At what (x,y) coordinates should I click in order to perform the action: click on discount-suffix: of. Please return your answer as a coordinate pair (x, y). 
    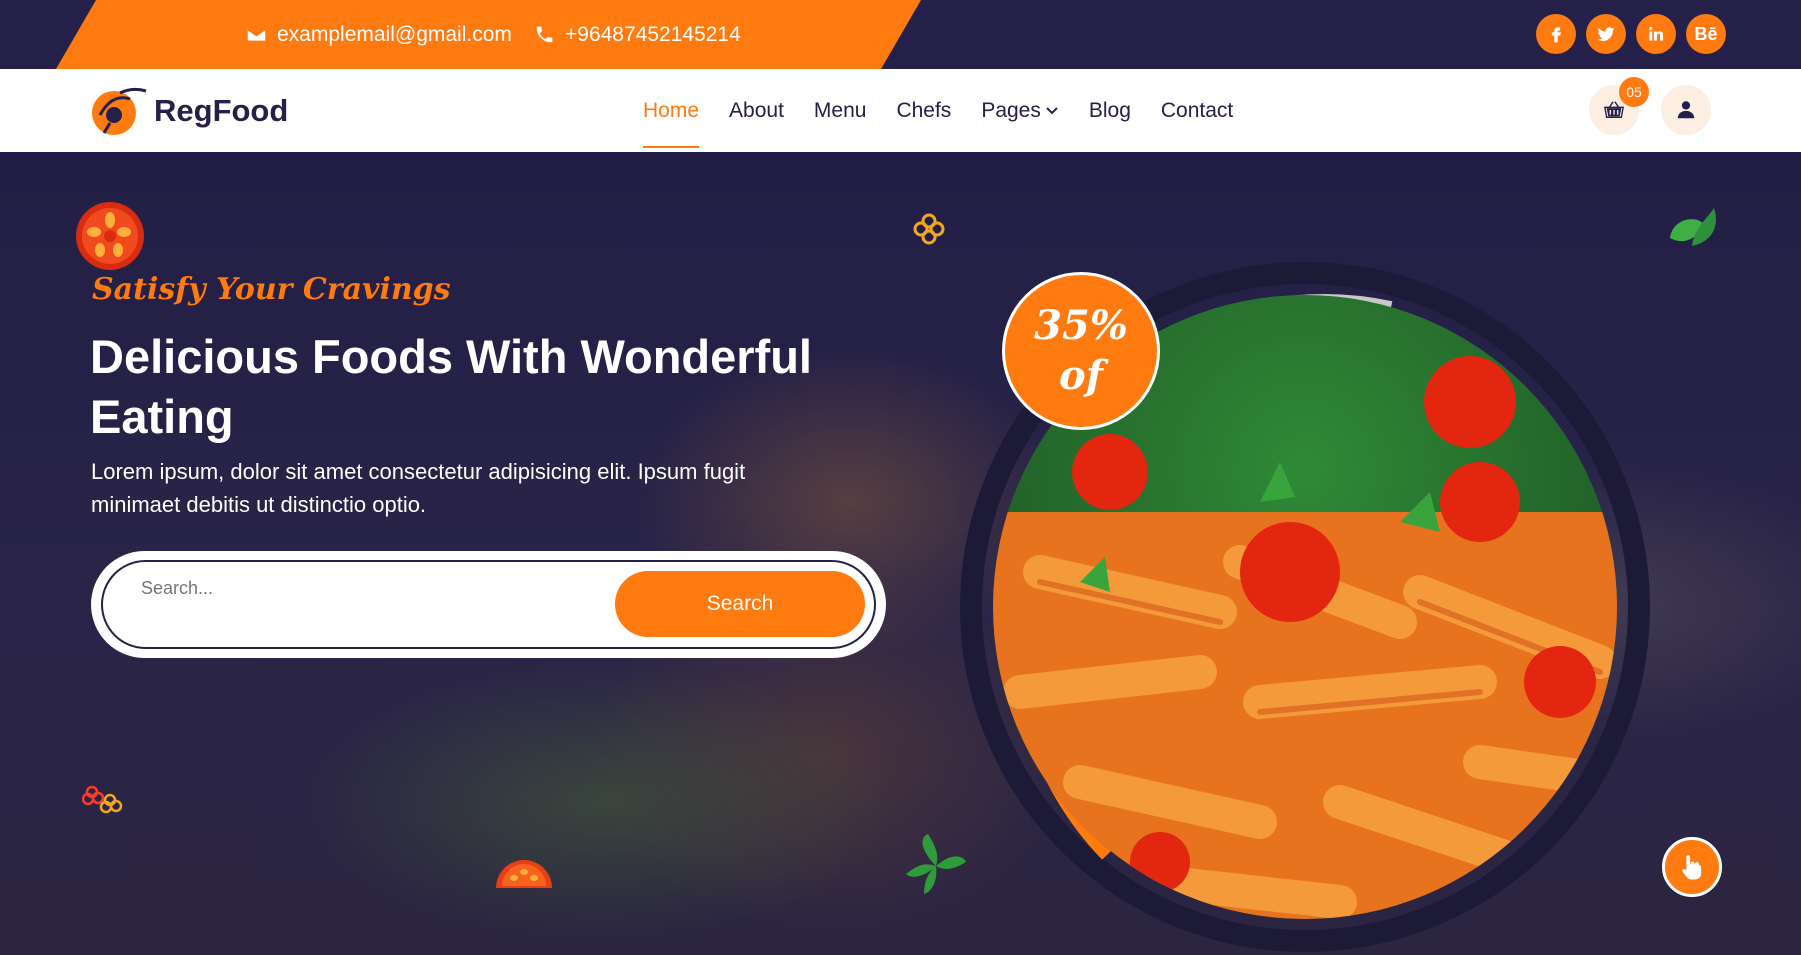
    Looking at the image, I should click on (1081, 375).